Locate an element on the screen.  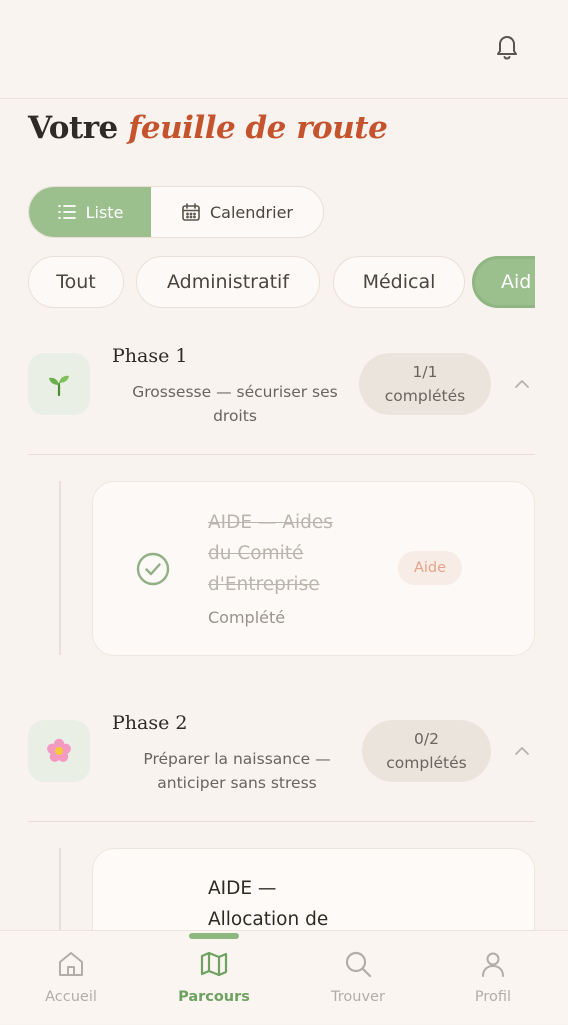
check-circle-icon is located at coordinates (153, 569).